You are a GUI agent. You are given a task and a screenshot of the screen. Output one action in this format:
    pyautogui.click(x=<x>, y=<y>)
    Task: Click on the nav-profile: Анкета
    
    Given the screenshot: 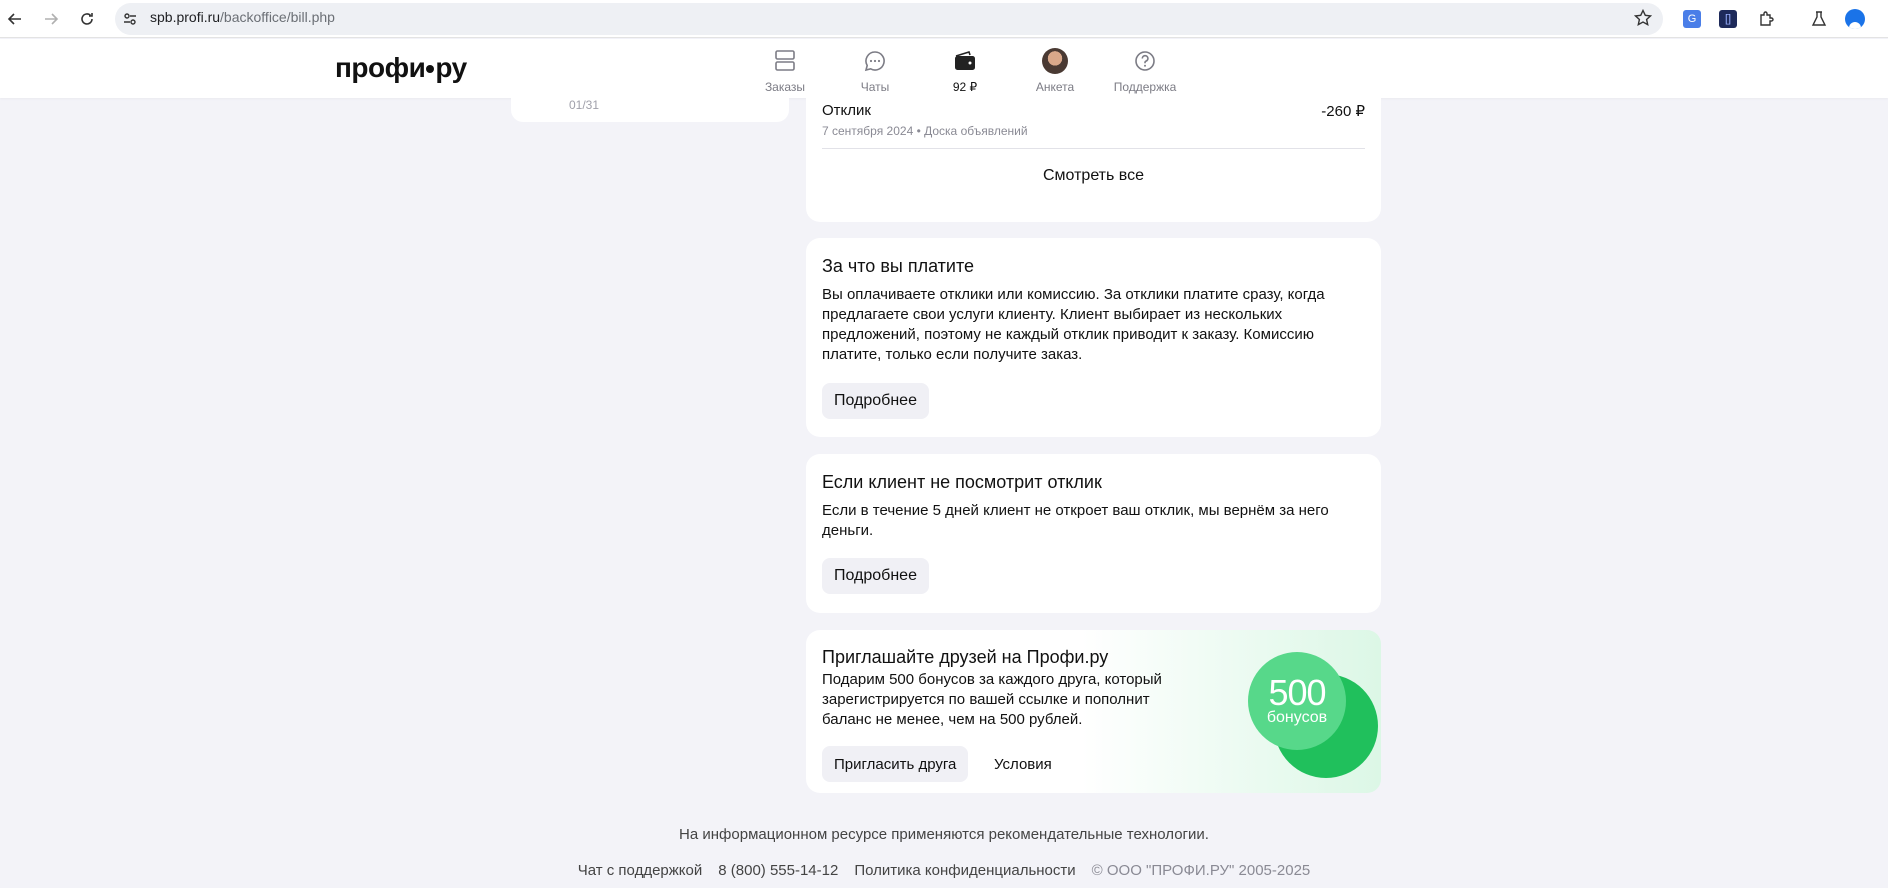 What is the action you would take?
    pyautogui.click(x=1055, y=70)
    